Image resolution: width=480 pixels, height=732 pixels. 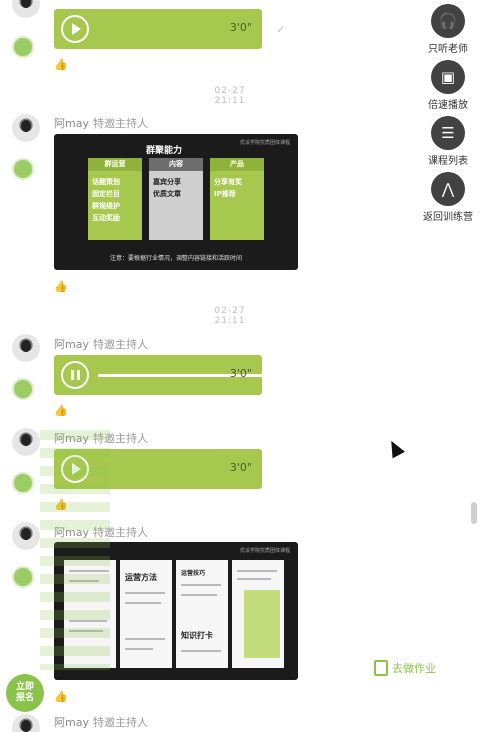 I want to click on progress-knob, so click(x=266, y=375).